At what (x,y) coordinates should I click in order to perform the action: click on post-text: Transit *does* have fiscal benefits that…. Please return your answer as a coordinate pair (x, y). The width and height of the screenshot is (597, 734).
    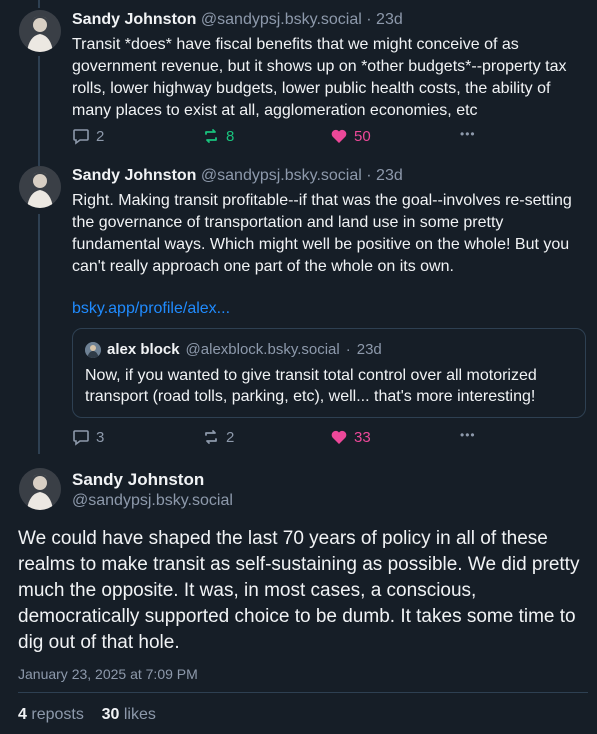
    Looking at the image, I should click on (319, 77).